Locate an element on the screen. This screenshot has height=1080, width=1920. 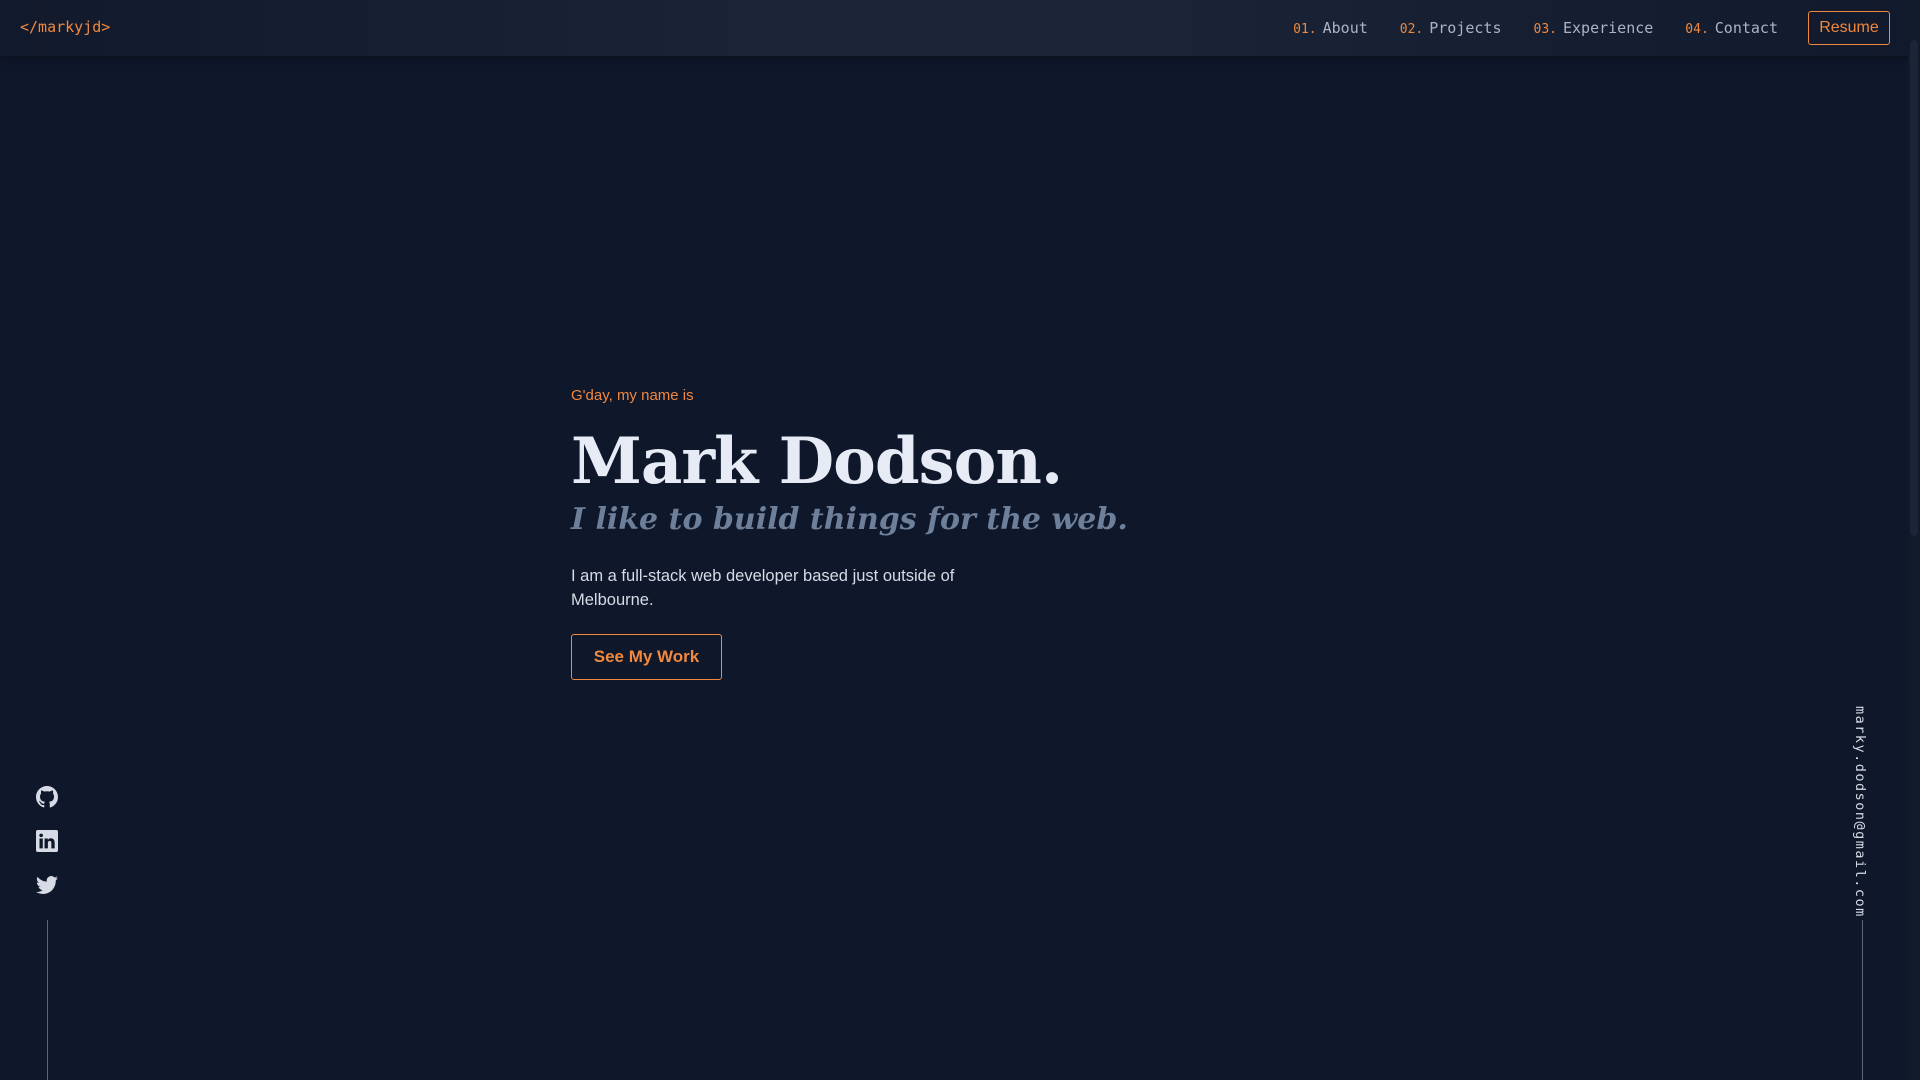
site-logo: </markyjd> is located at coordinates (65, 27).